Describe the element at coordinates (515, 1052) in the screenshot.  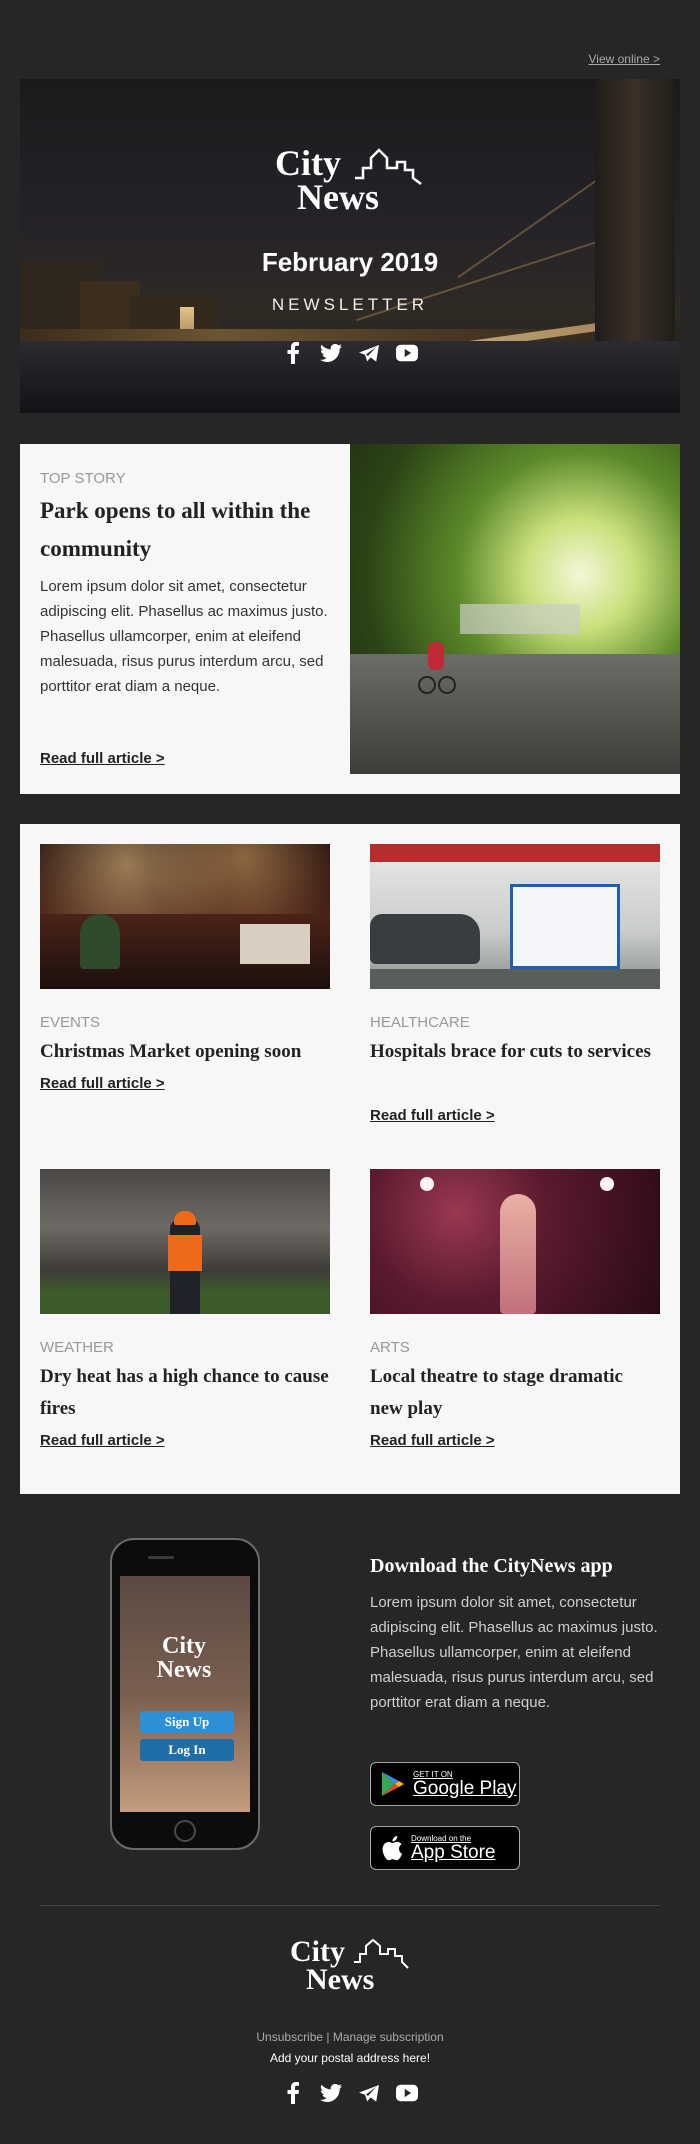
I see `article-headline: Hospitals brace for cuts to services` at that location.